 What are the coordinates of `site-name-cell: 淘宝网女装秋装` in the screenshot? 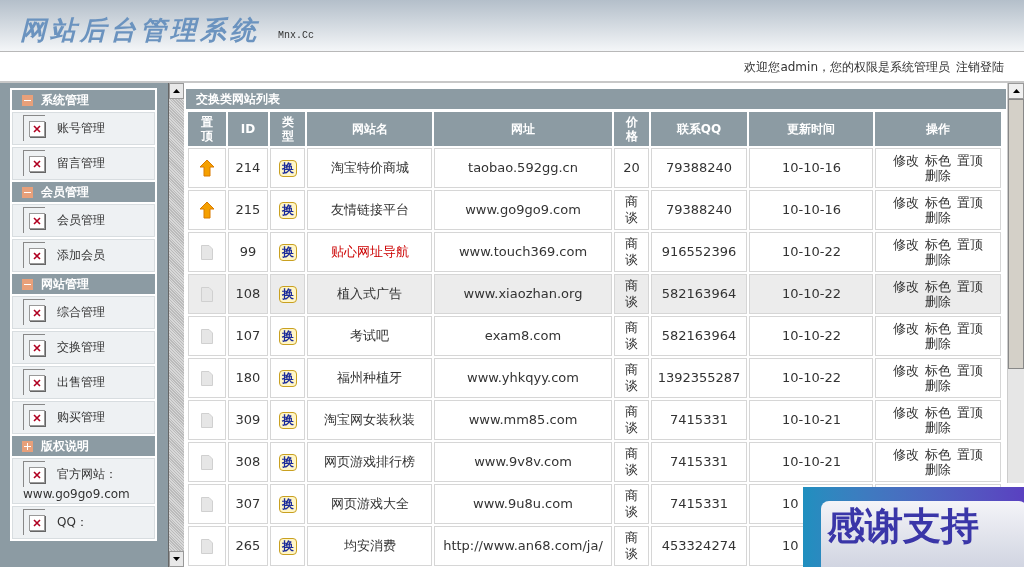 It's located at (369, 420).